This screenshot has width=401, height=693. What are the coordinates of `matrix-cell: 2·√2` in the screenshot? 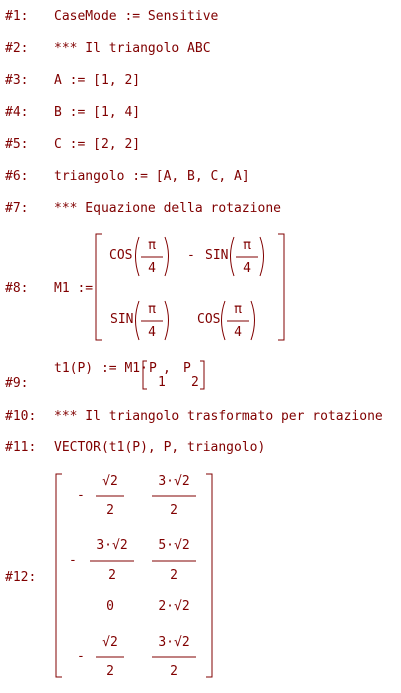 It's located at (174, 606).